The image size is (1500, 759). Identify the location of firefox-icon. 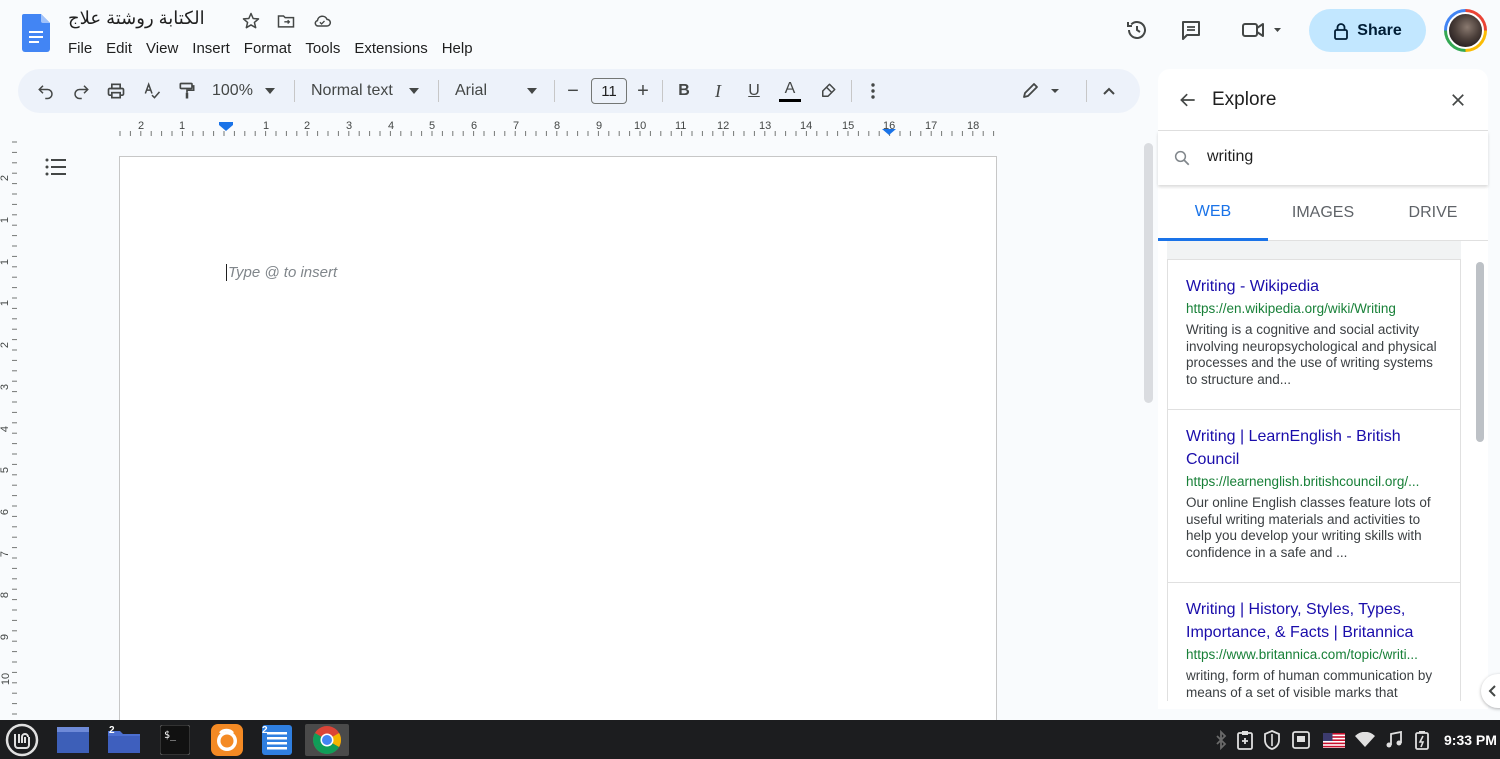
(227, 740).